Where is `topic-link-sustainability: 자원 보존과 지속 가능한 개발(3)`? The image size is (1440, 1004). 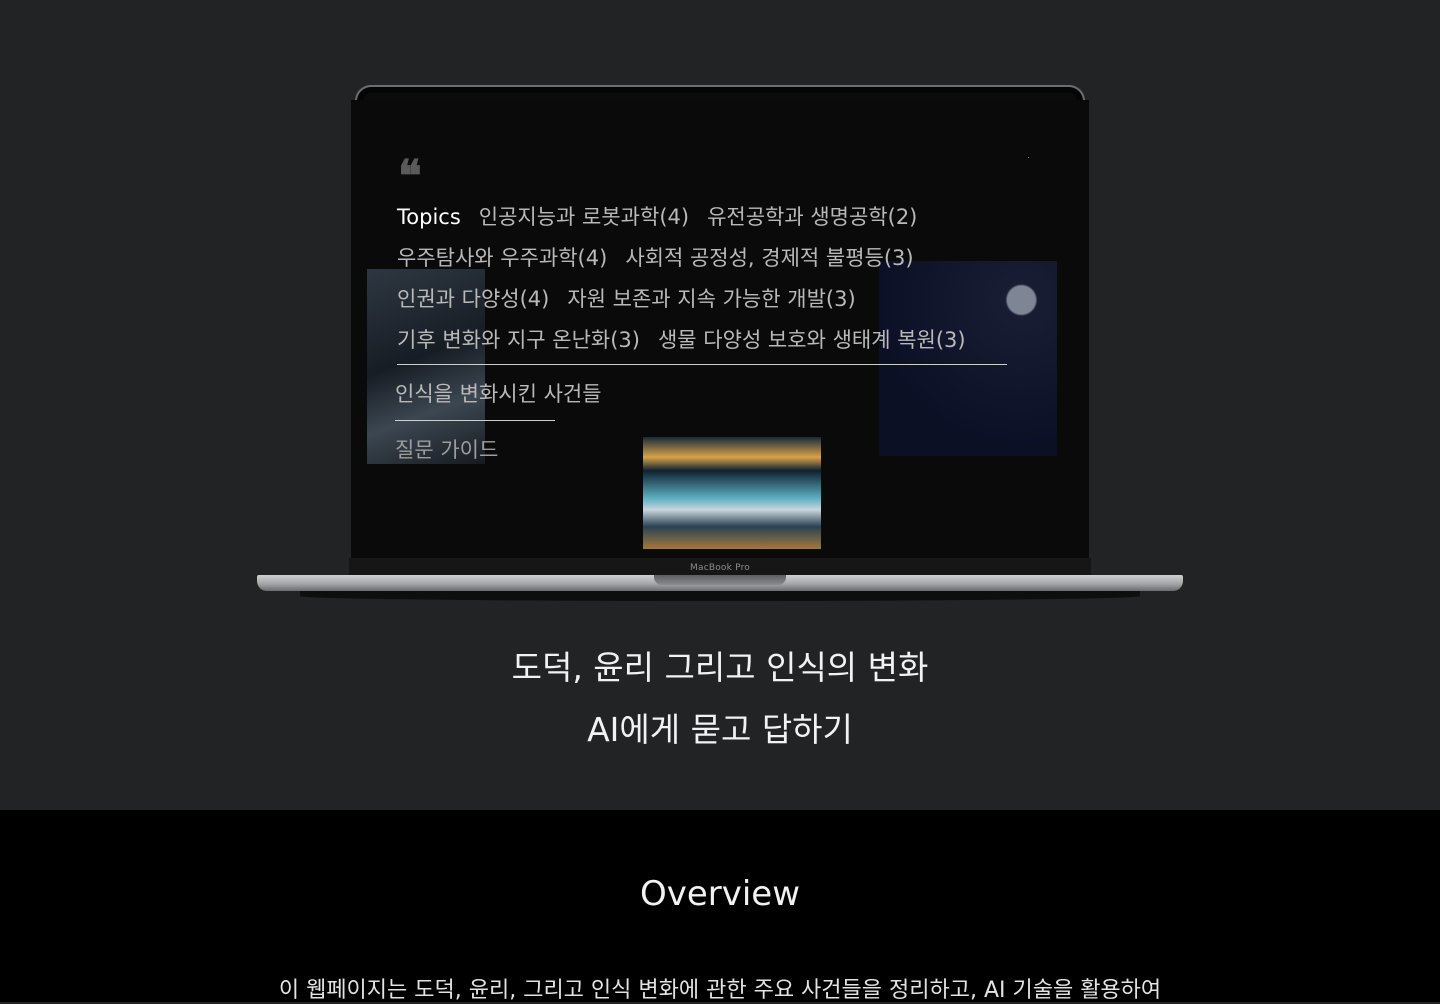
topic-link-sustainability: 자원 보존과 지속 가능한 개발(3) is located at coordinates (711, 299).